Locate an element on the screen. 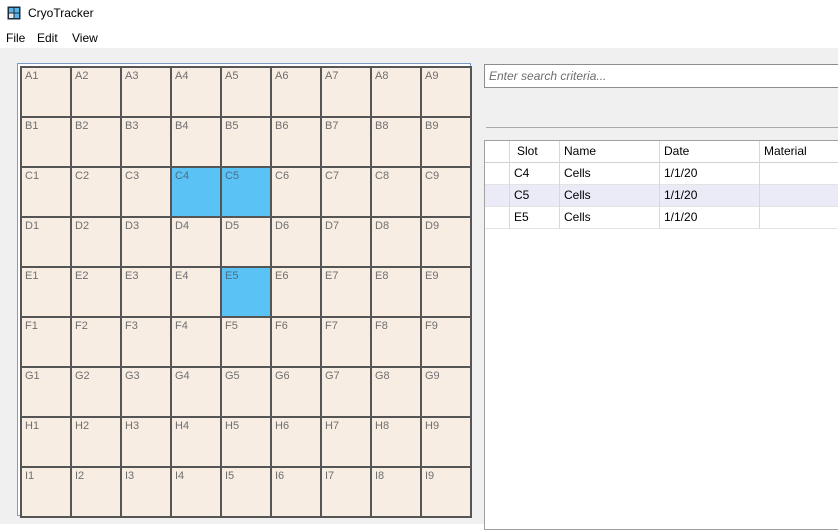 The height and width of the screenshot is (530, 838). grid-cell-label: I1 is located at coordinates (30, 476).